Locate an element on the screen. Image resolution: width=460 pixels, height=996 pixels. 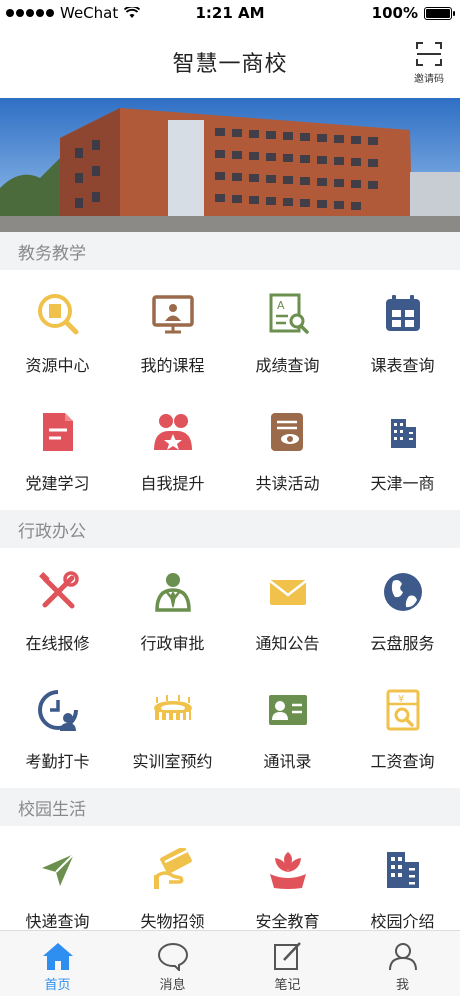
nav-bar: 智慧一商校 邀请码 is located at coordinates (230, 62).